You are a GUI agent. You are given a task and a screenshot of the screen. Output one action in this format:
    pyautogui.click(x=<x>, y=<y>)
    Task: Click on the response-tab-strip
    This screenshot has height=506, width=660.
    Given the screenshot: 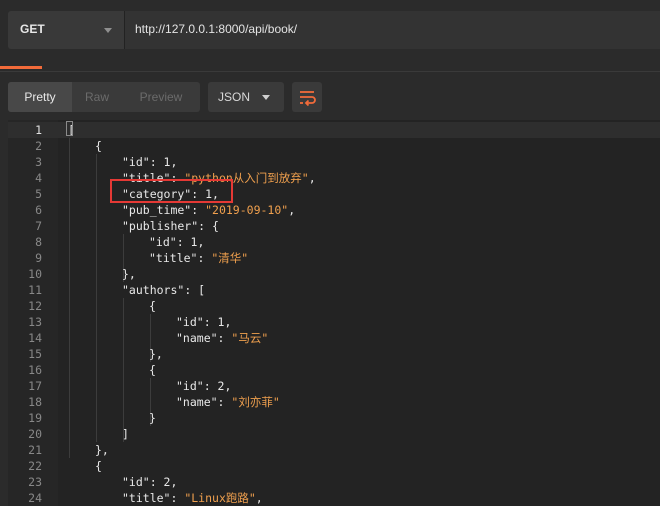 What is the action you would take?
    pyautogui.click(x=330, y=66)
    